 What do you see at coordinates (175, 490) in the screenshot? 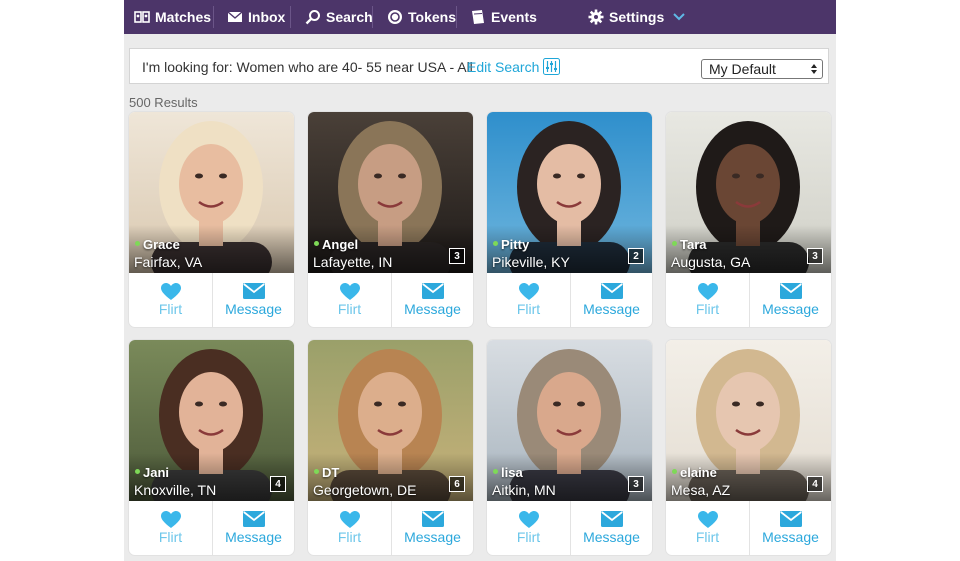
I see `profile-location: Knoxville, TN` at bounding box center [175, 490].